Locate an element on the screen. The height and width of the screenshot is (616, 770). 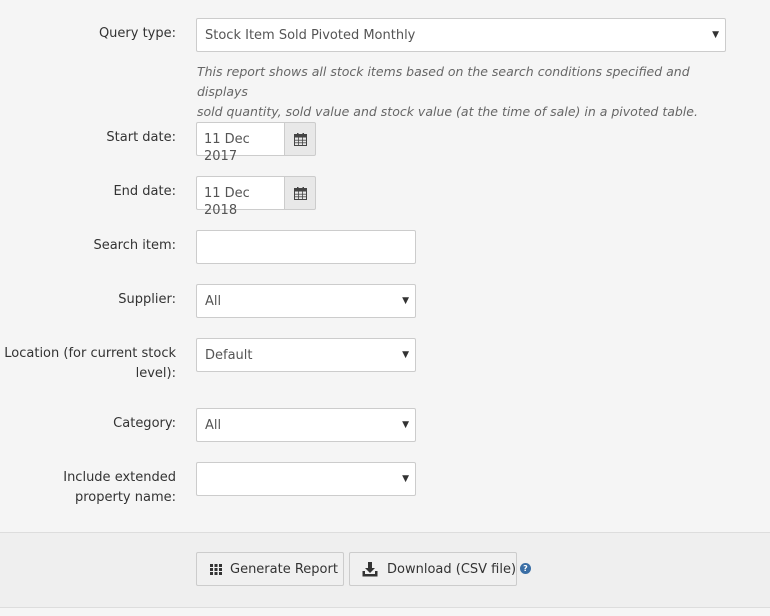
end-date-input: 11 Dec 2018 is located at coordinates (240, 197).